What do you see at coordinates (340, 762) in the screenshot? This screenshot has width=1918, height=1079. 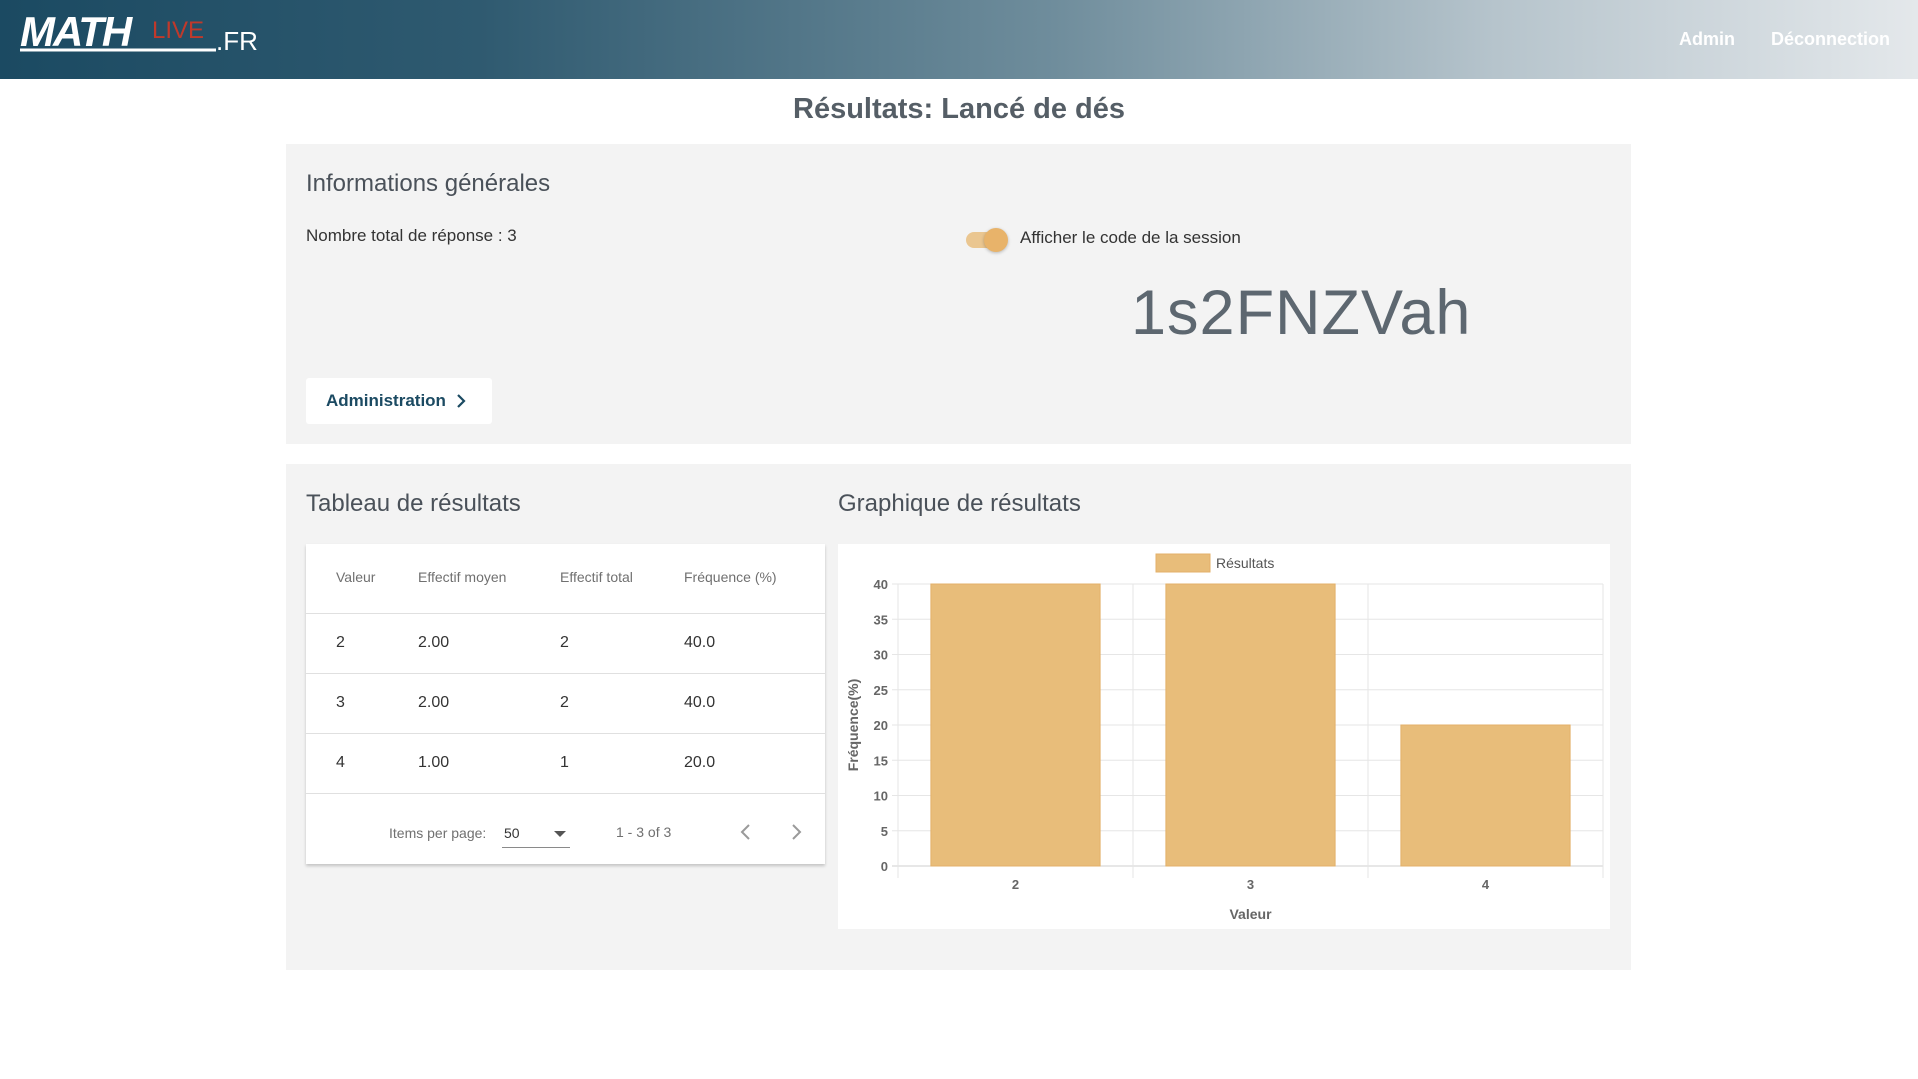 I see `table-cell: 4` at bounding box center [340, 762].